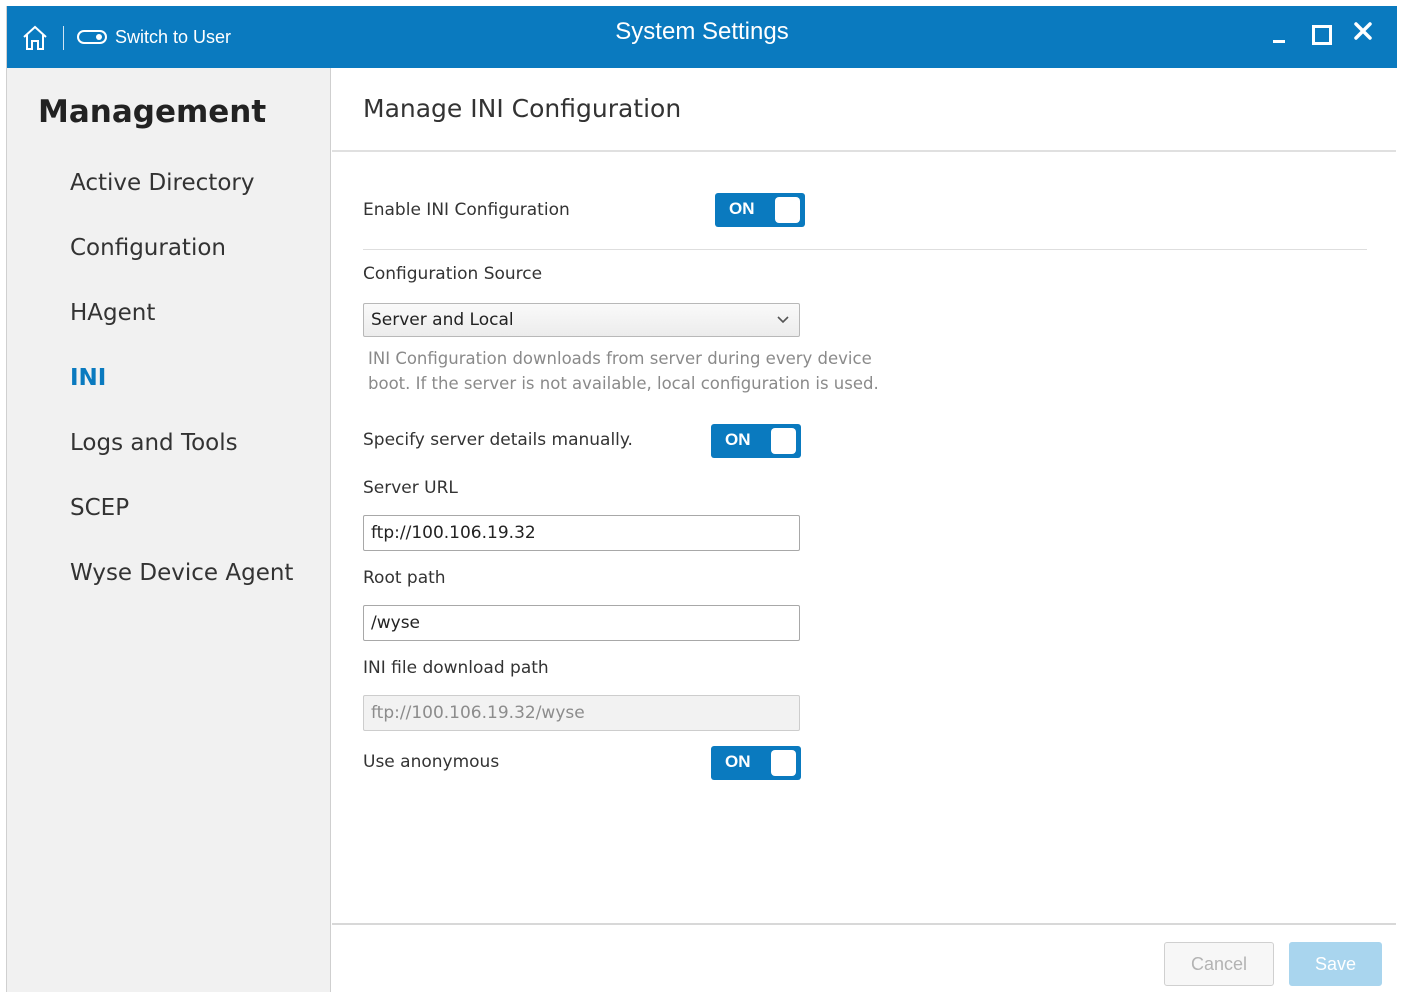  Describe the element at coordinates (783, 320) in the screenshot. I see `chevron-down-icon` at that location.